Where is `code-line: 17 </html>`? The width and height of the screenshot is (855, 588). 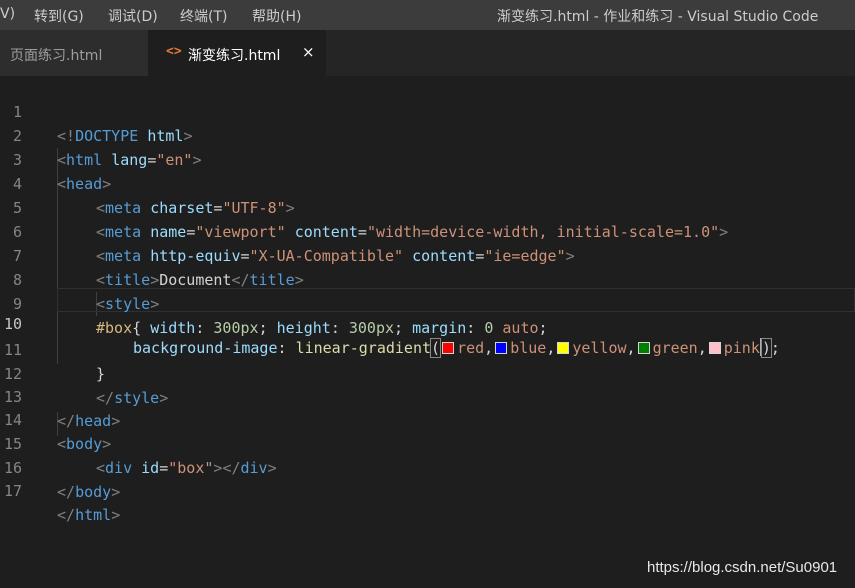 code-line: 17 </html> is located at coordinates (427, 489).